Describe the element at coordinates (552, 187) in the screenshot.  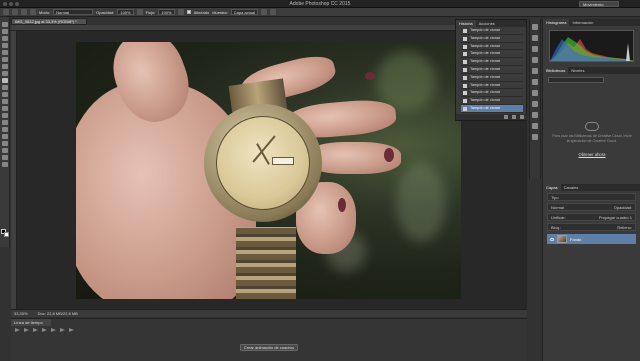
I see `tab-capas: Capas` at that location.